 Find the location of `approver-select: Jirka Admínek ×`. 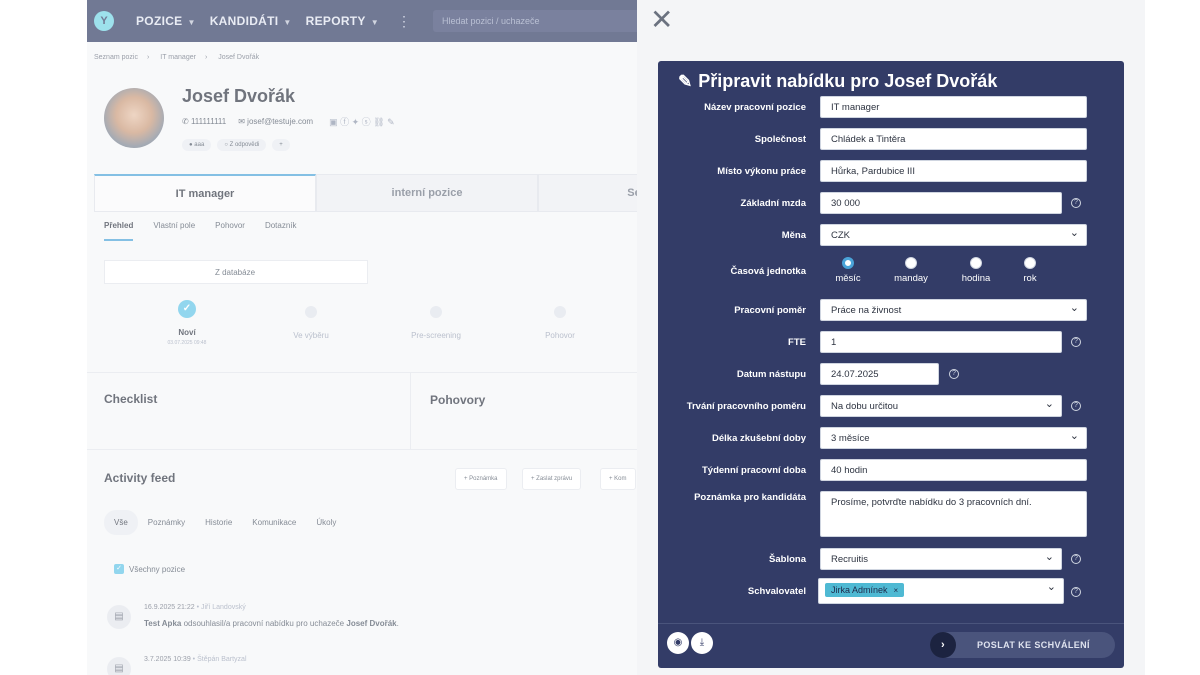

approver-select: Jirka Admínek × is located at coordinates (941, 591).